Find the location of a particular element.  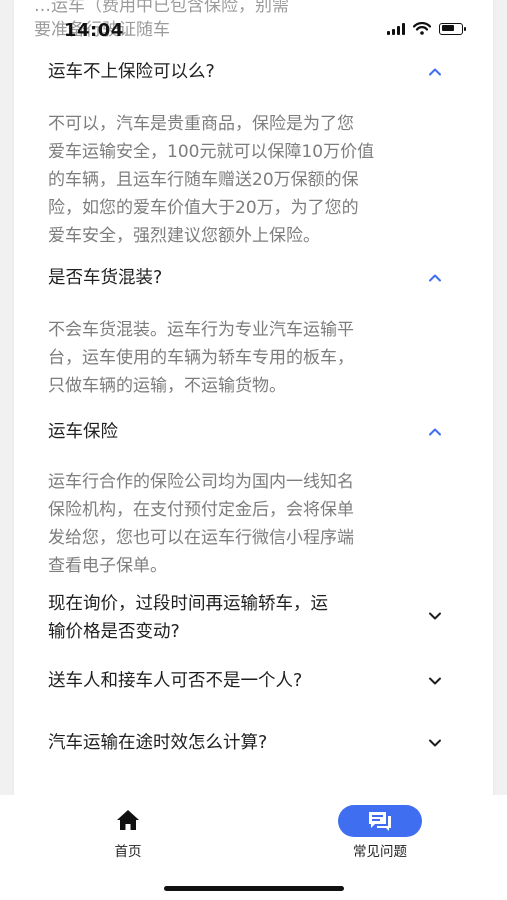

status-time: 14:04 is located at coordinates (94, 30).